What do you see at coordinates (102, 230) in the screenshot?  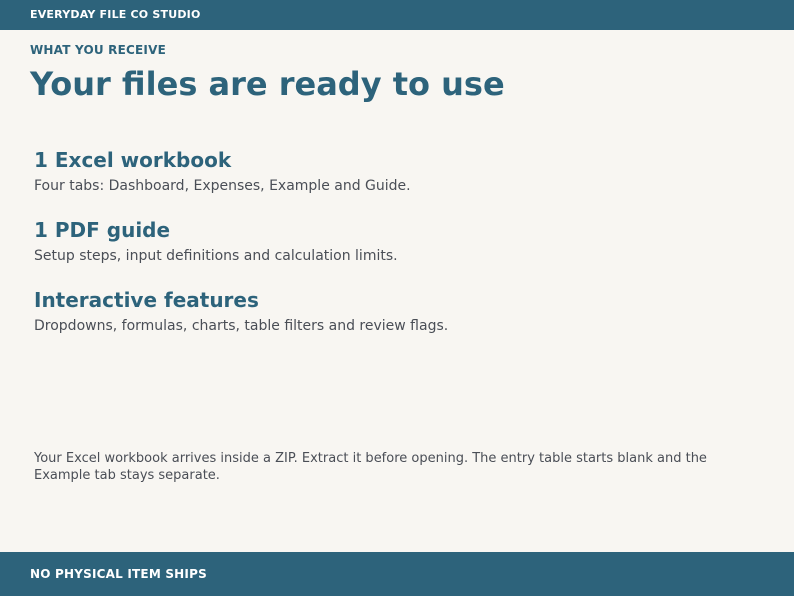 I see `feature-title: 1 PDF guide` at bounding box center [102, 230].